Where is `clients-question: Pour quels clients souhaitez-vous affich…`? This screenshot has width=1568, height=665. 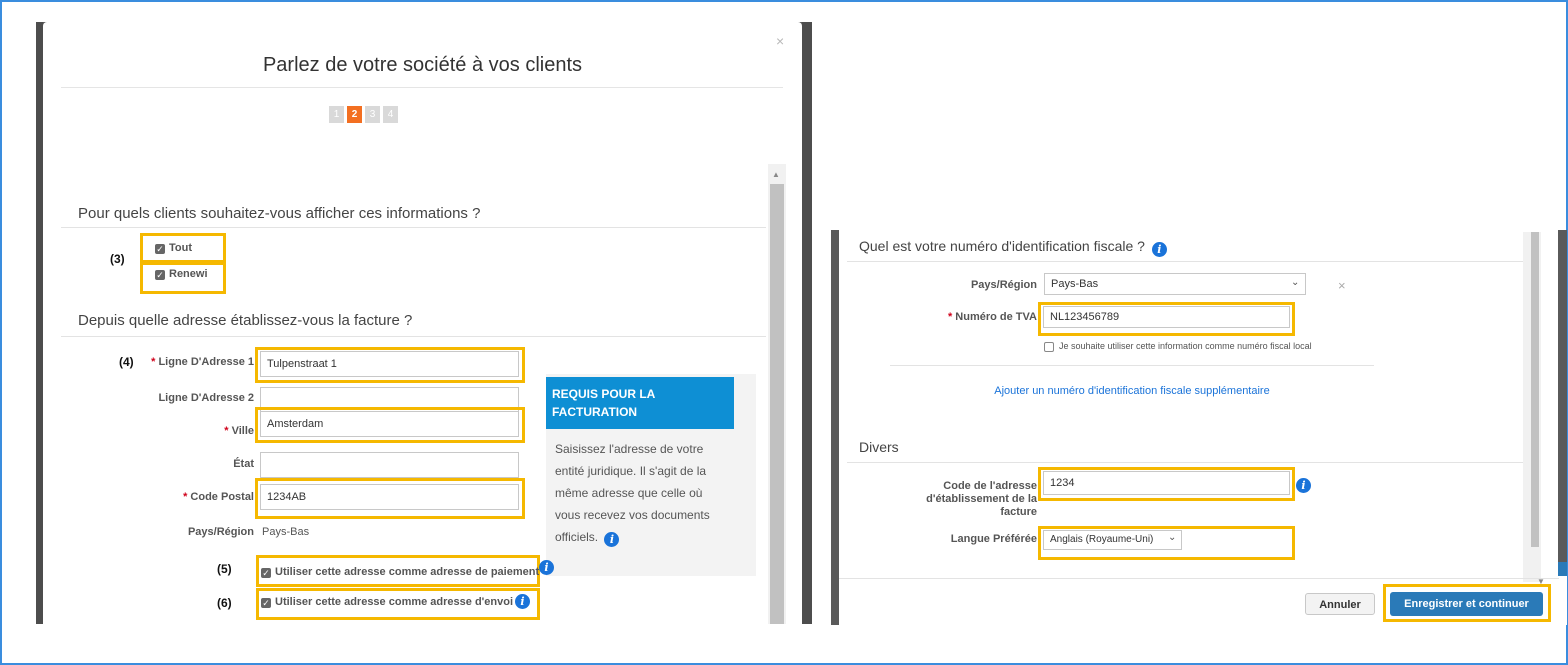
clients-question: Pour quels clients souhaitez-vous affich… is located at coordinates (279, 213).